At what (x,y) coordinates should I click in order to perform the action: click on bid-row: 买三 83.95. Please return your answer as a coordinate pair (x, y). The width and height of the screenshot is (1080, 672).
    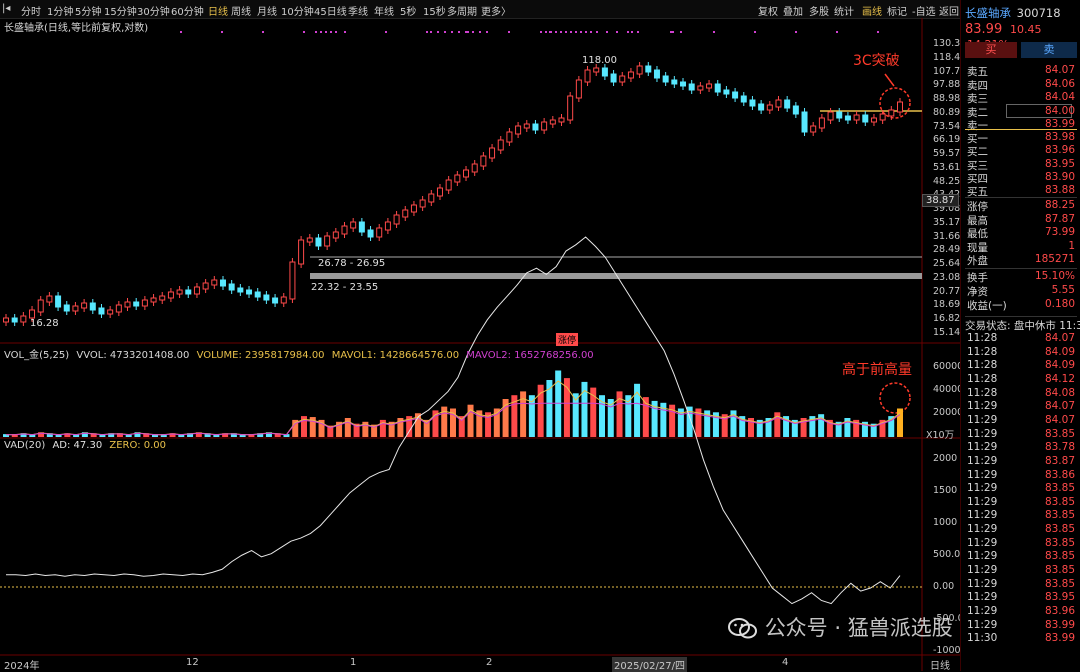
    Looking at the image, I should click on (1022, 165).